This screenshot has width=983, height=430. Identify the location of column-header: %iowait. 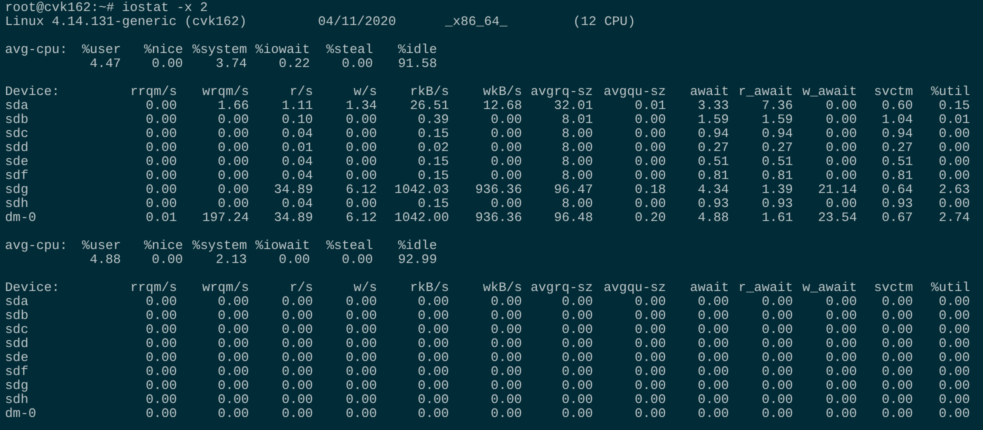
(282, 246).